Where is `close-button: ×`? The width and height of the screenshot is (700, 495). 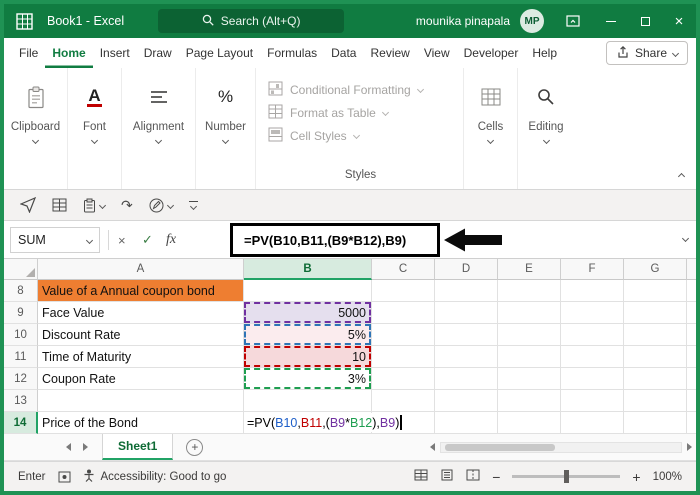 close-button: × is located at coordinates (679, 21).